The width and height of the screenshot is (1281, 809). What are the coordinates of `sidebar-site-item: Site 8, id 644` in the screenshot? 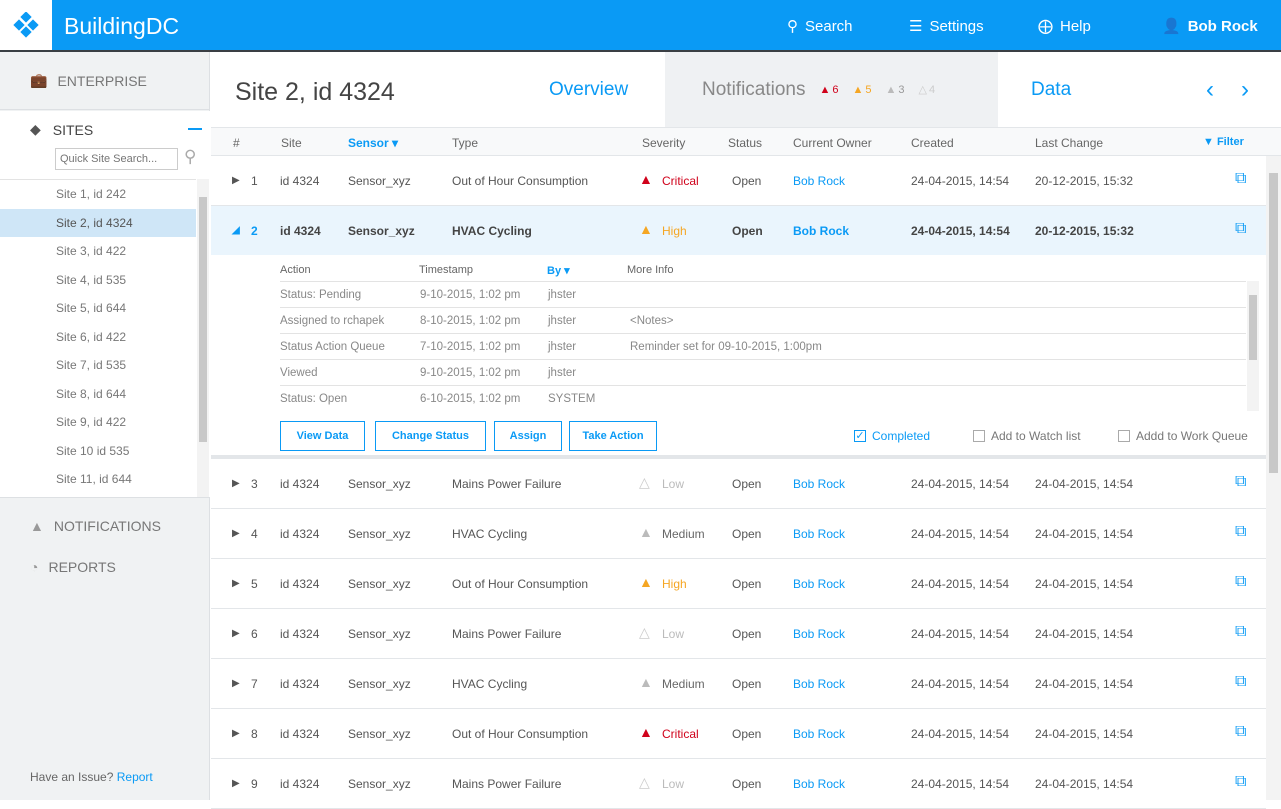 It's located at (98, 394).